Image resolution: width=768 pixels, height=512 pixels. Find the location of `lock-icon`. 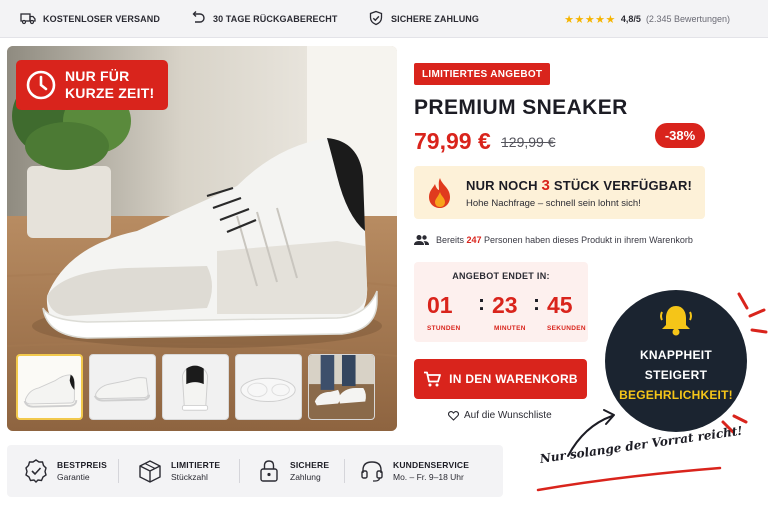

lock-icon is located at coordinates (269, 471).